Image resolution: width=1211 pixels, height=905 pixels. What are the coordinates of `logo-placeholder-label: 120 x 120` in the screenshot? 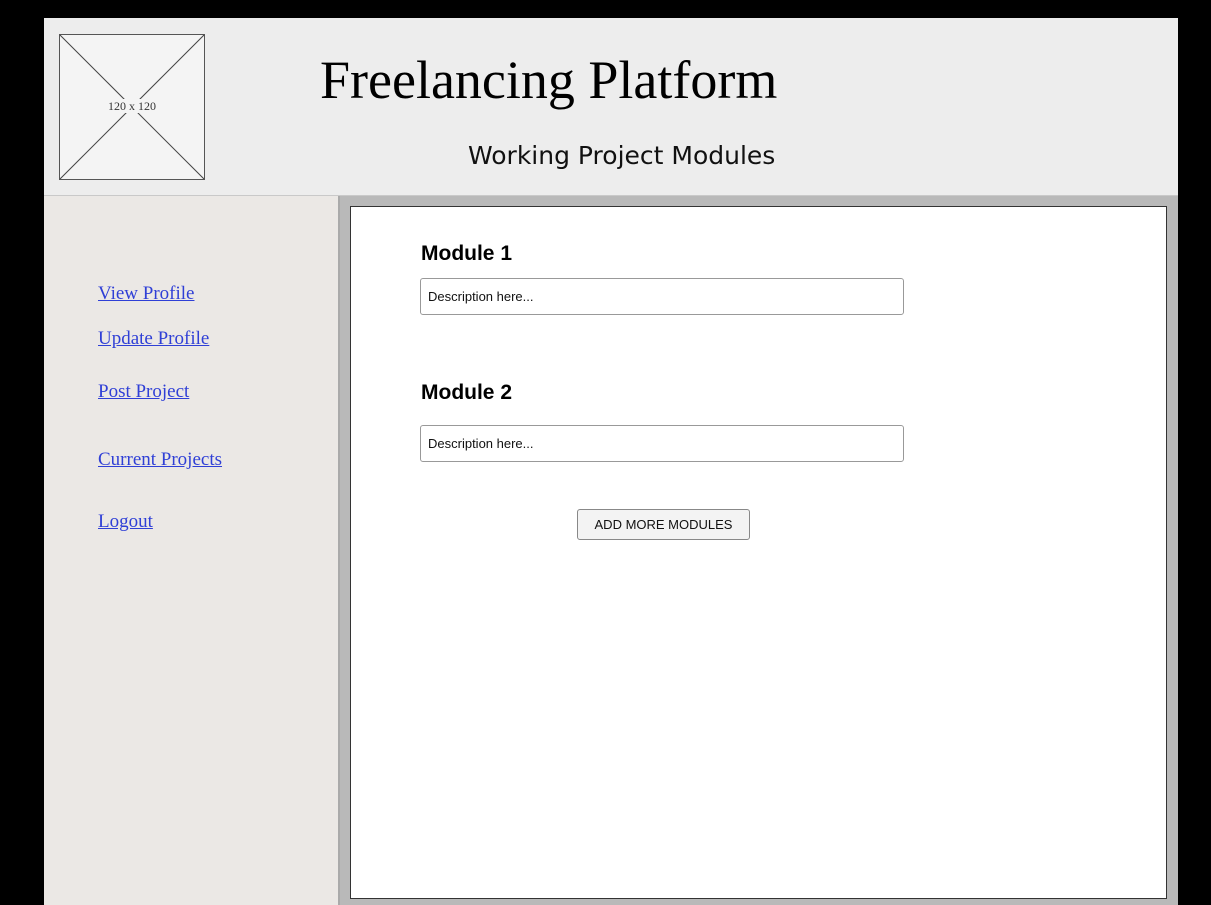 It's located at (132, 106).